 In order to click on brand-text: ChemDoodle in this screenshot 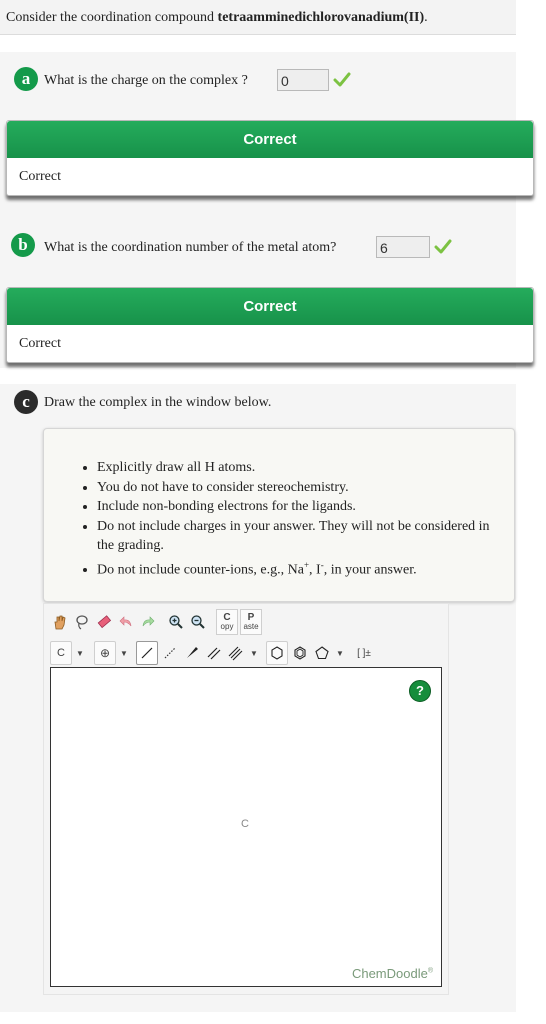, I will do `click(389, 973)`.